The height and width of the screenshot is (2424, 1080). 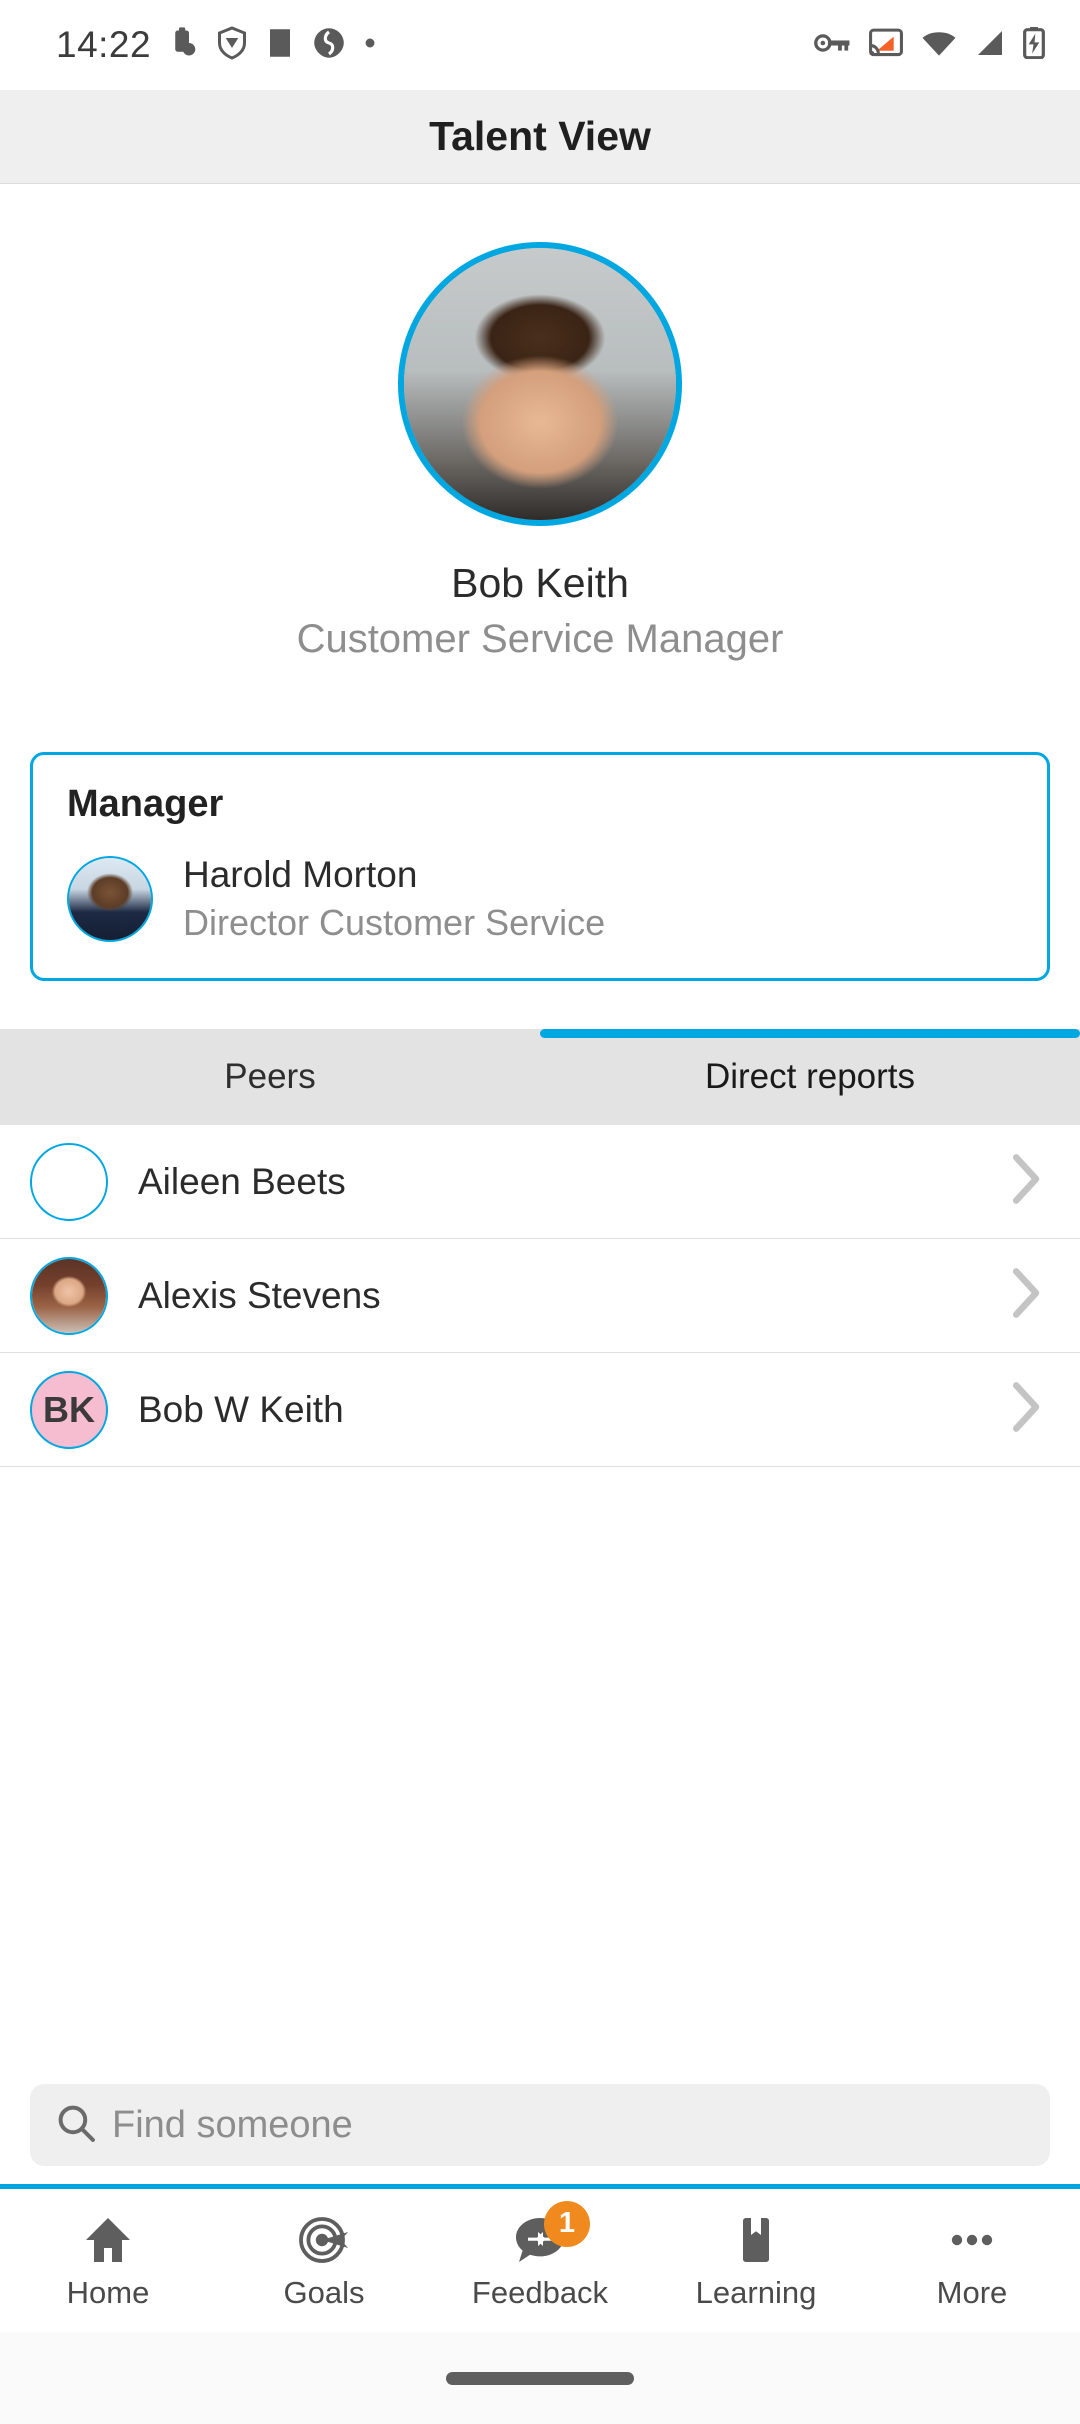 I want to click on manager-row: Harold Morton Director Customer Service, so click(x=540, y=899).